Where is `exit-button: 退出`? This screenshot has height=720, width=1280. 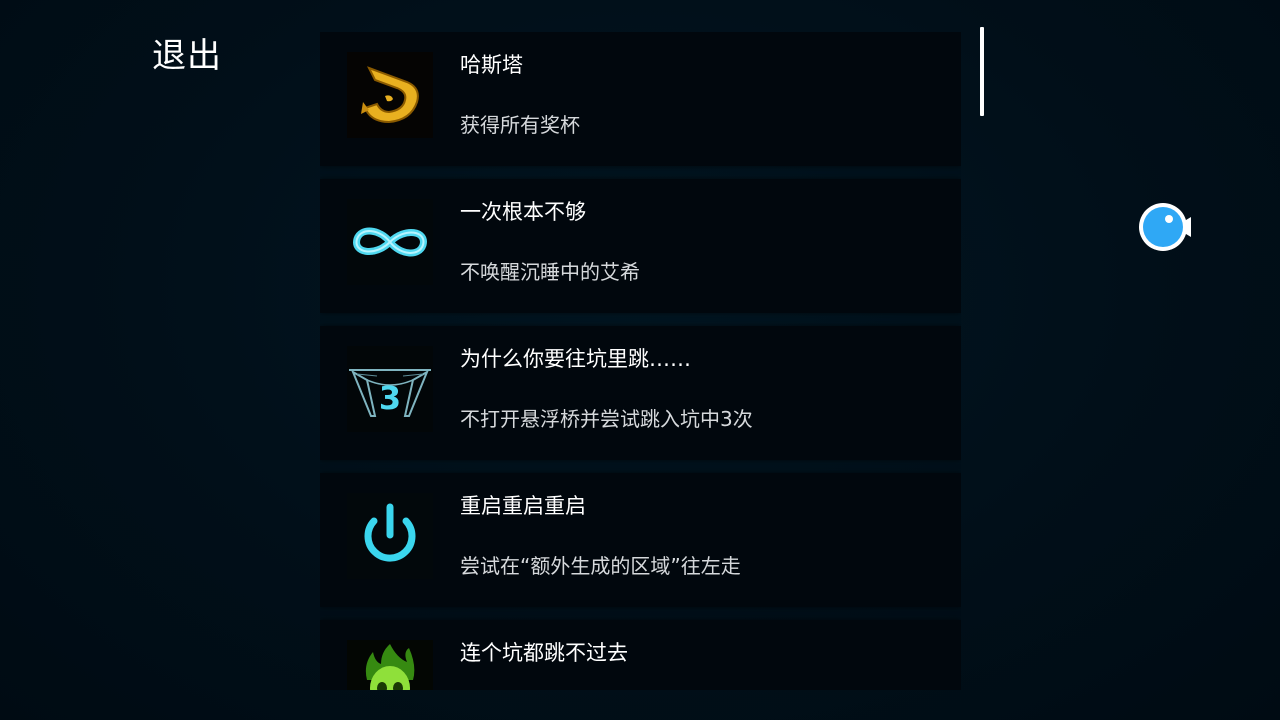 exit-button: 退出 is located at coordinates (187, 56).